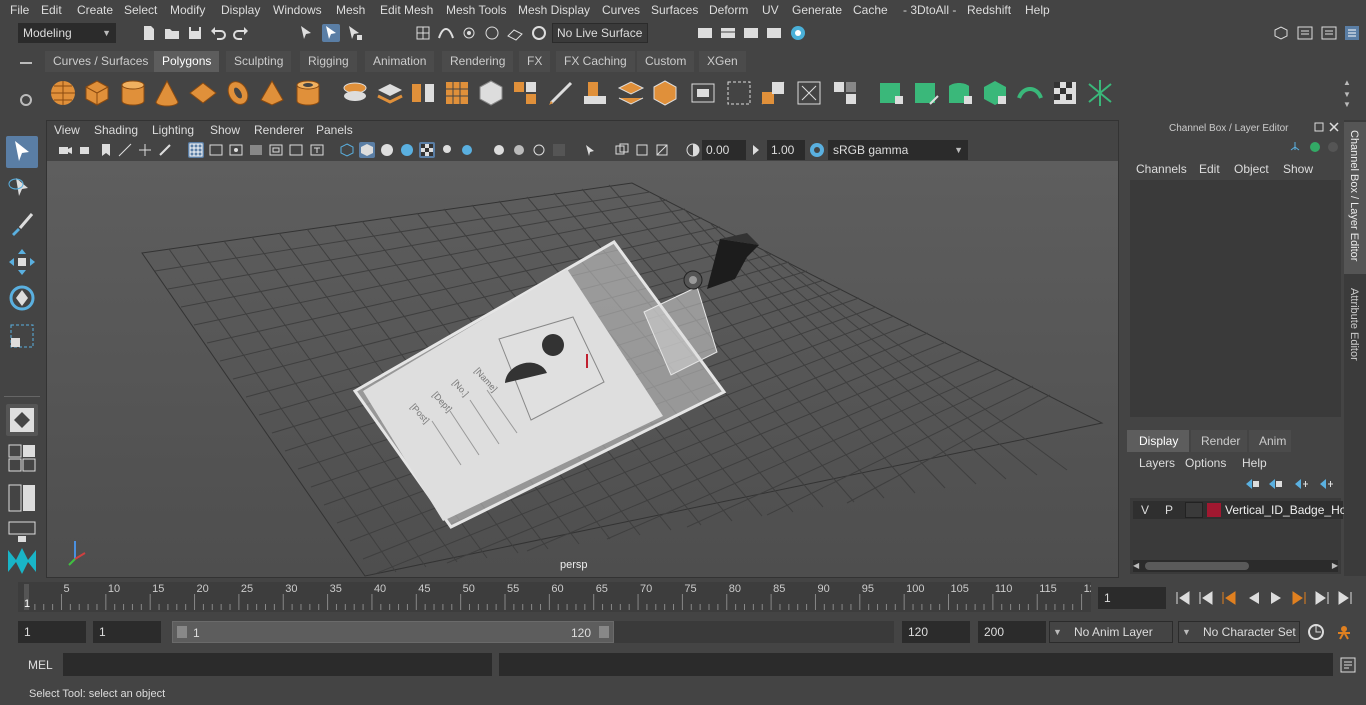  Describe the element at coordinates (167, 93) in the screenshot. I see `poly-cone-icon` at that location.